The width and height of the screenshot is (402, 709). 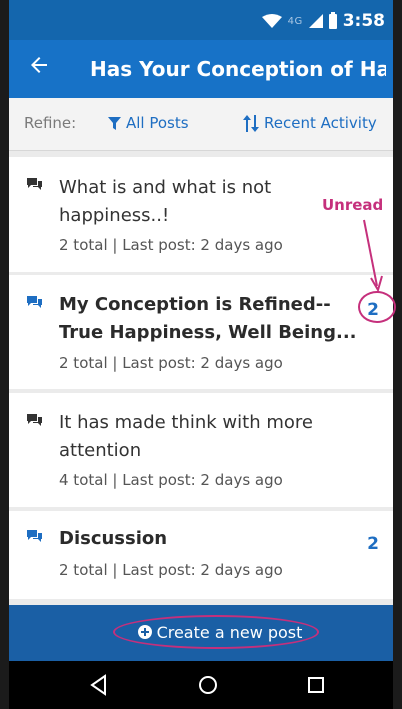 I want to click on wifi-icon, so click(x=271, y=21).